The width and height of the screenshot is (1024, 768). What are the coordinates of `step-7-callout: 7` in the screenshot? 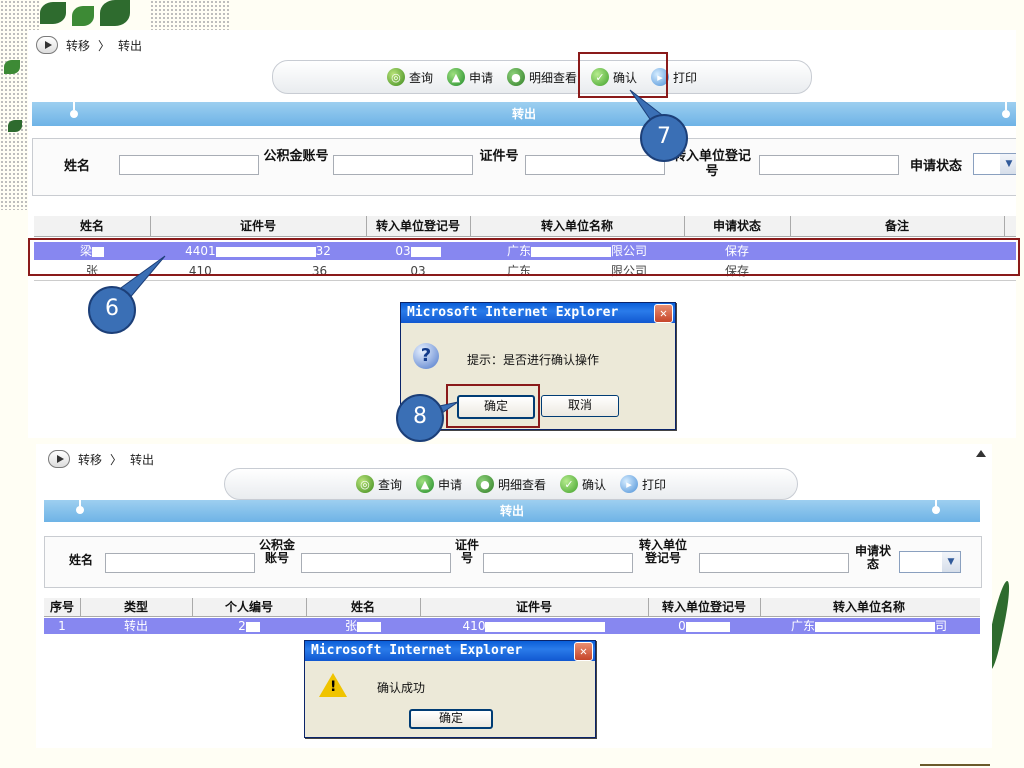 It's located at (664, 138).